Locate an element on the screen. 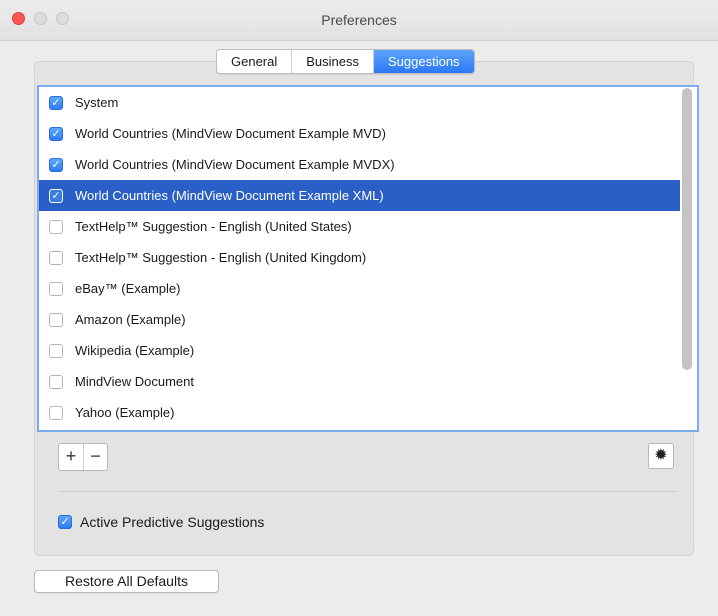 Image resolution: width=718 pixels, height=616 pixels. minus-icon: − is located at coordinates (95, 456).